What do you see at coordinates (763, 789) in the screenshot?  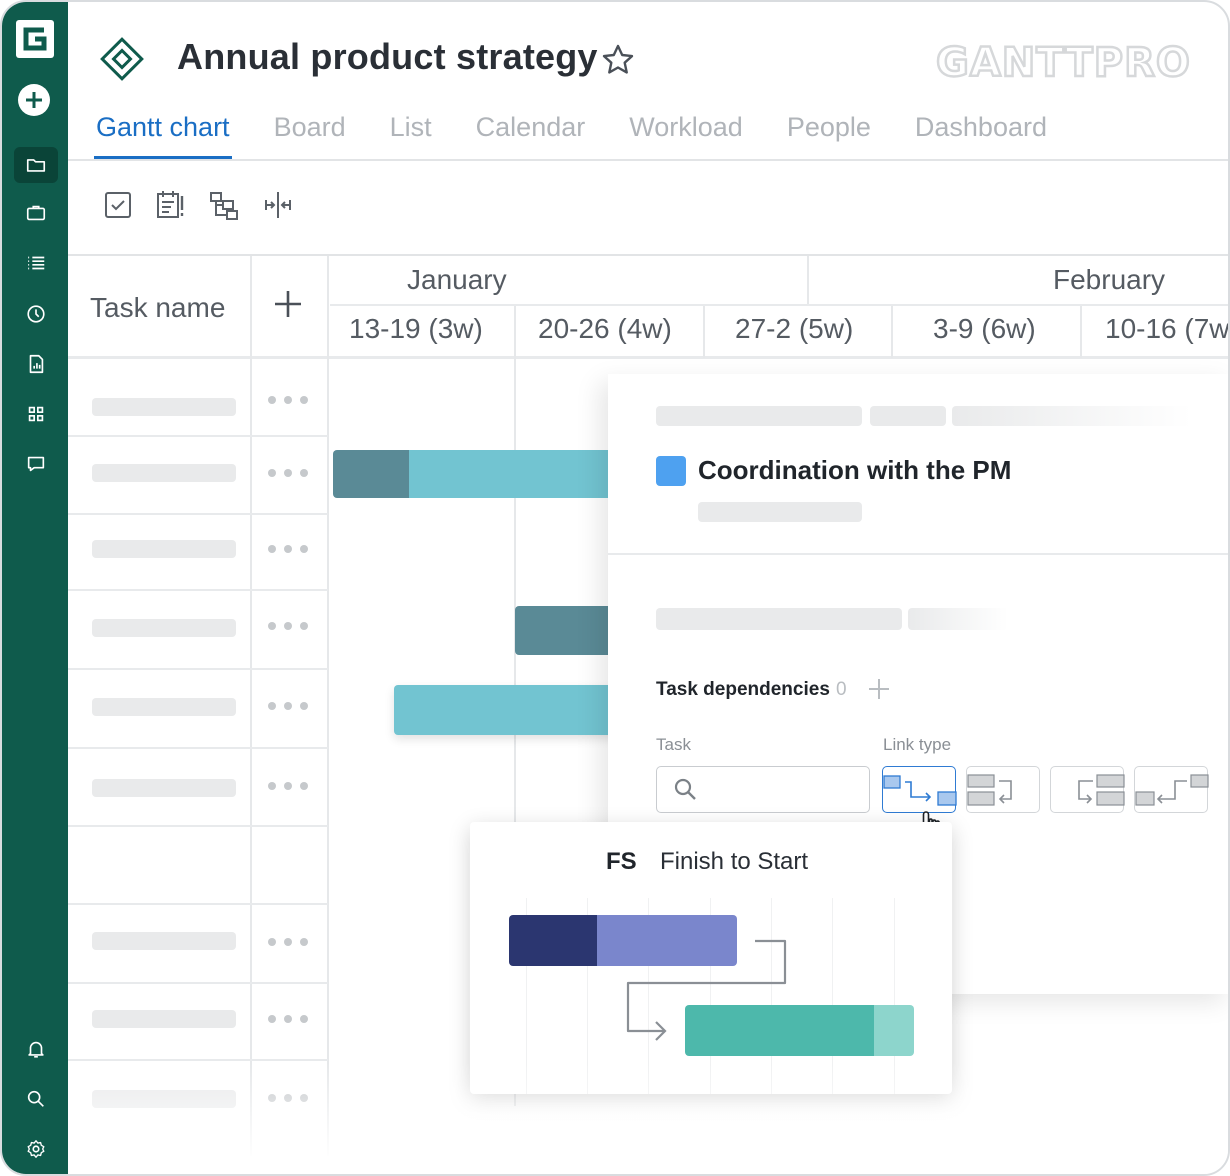 I see `task-search-input` at bounding box center [763, 789].